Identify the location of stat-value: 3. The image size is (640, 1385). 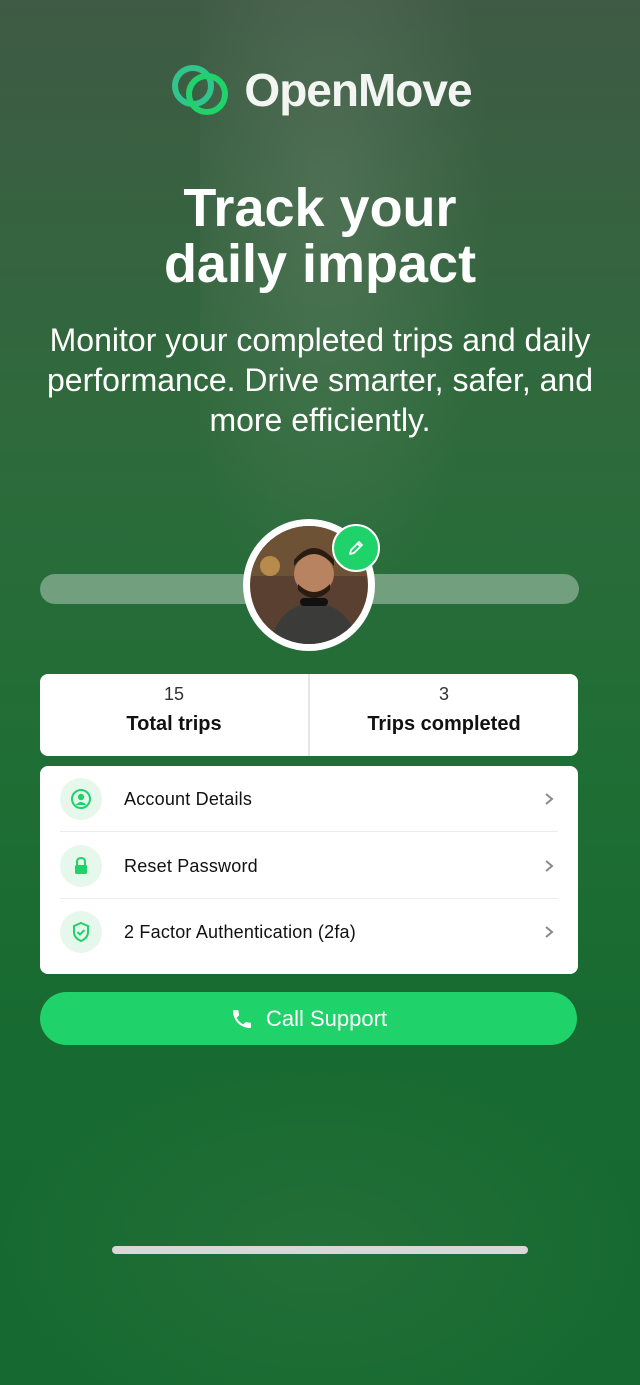
(443, 694).